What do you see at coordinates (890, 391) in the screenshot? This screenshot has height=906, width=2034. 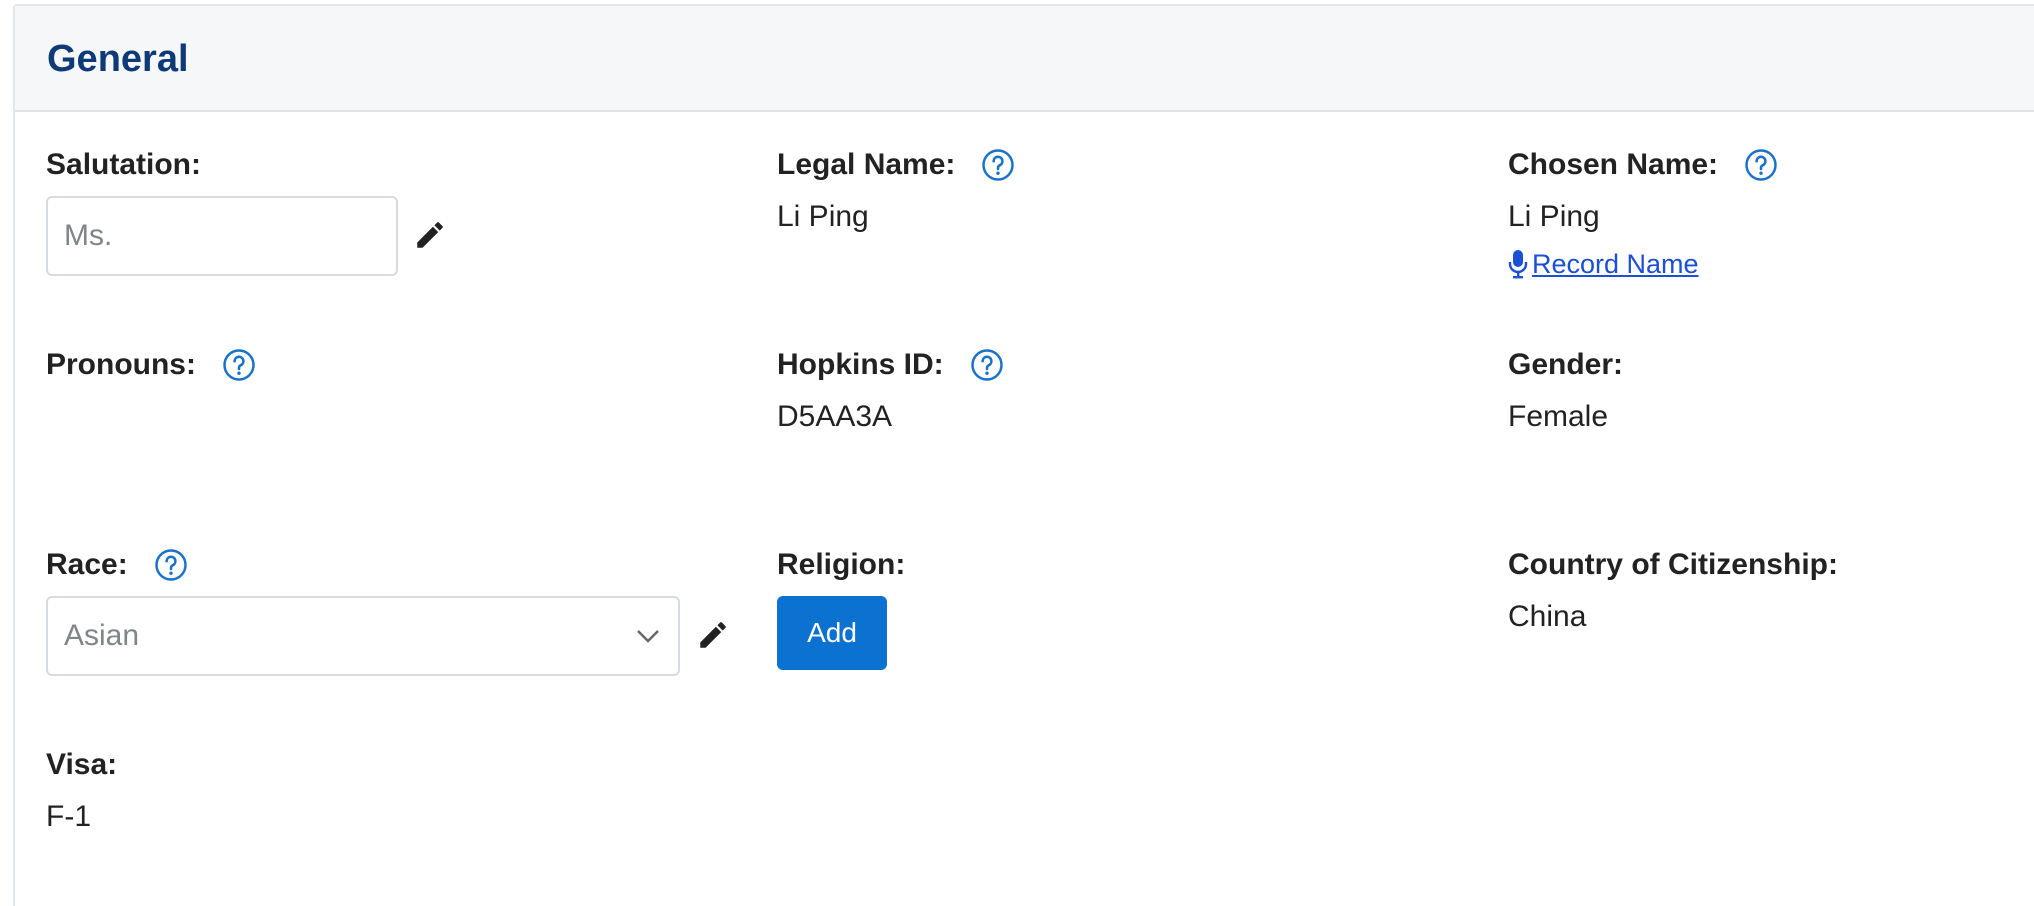 I see `hopkins-id-field: Hopkins ID: D5AA3A` at bounding box center [890, 391].